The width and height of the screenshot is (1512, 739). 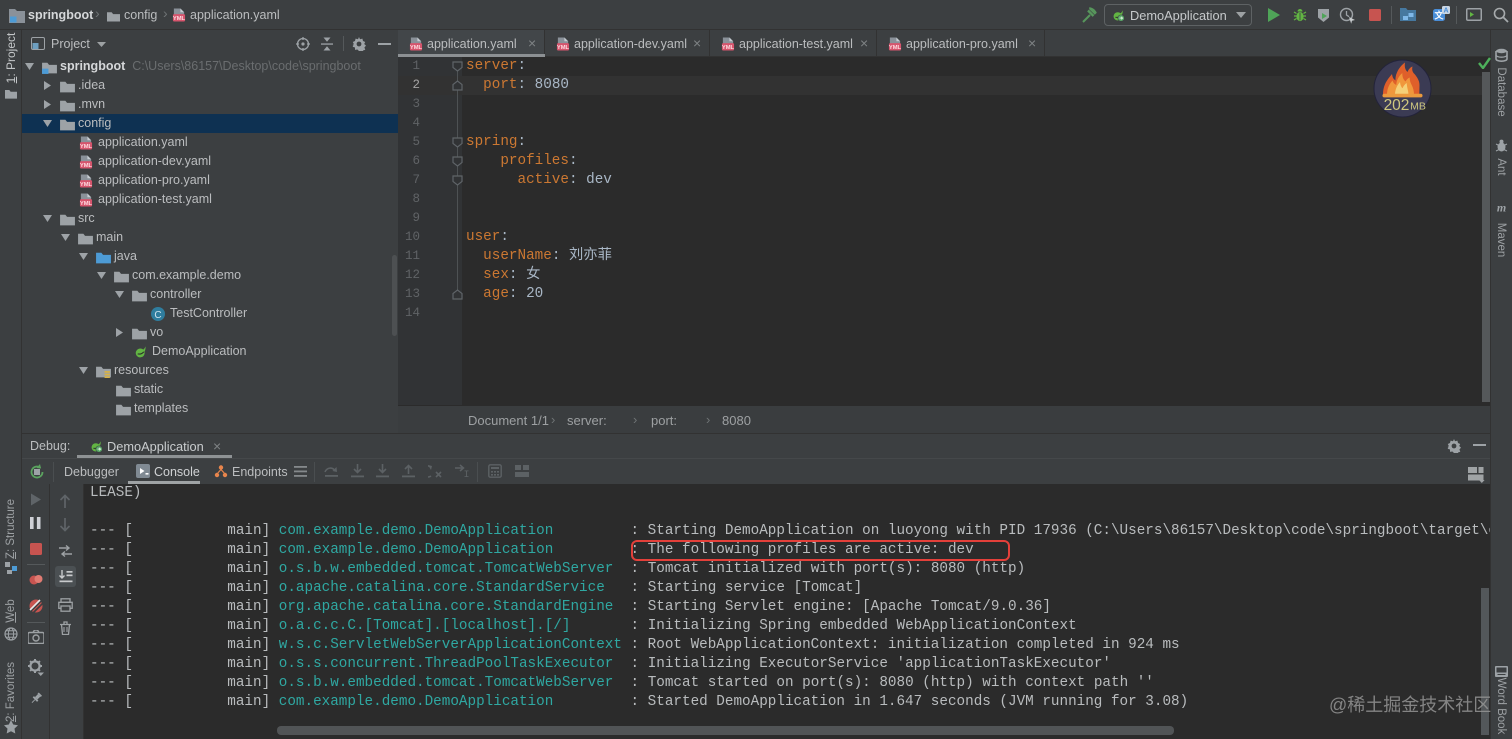 What do you see at coordinates (1418, 107) in the screenshot?
I see `svg-text: MB` at bounding box center [1418, 107].